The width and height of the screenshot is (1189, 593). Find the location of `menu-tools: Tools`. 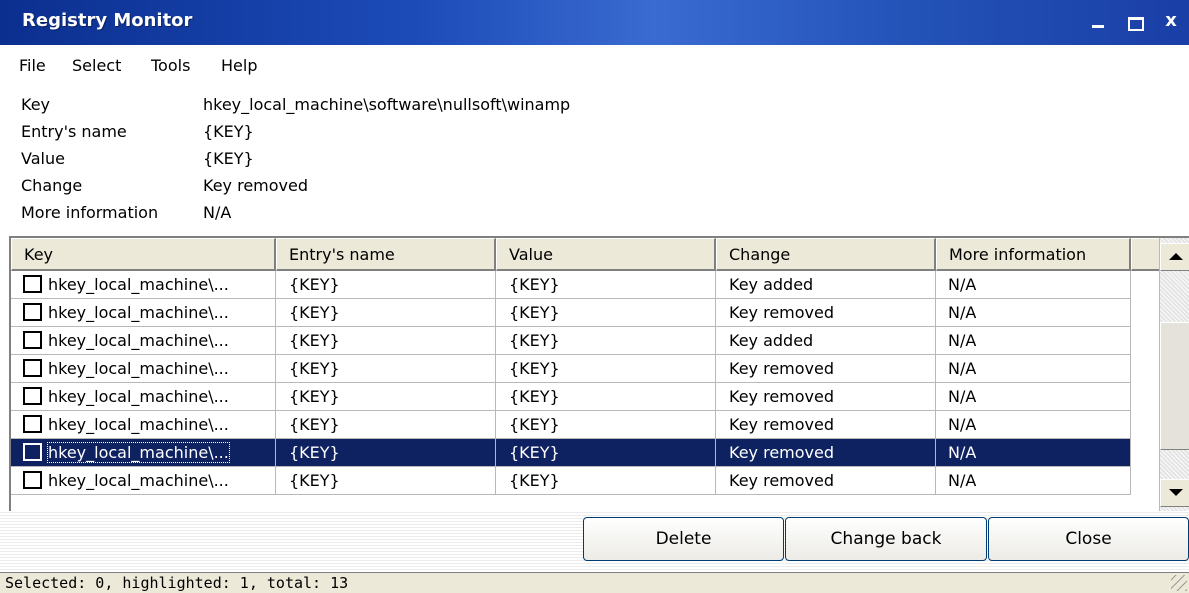

menu-tools: Tools is located at coordinates (170, 65).